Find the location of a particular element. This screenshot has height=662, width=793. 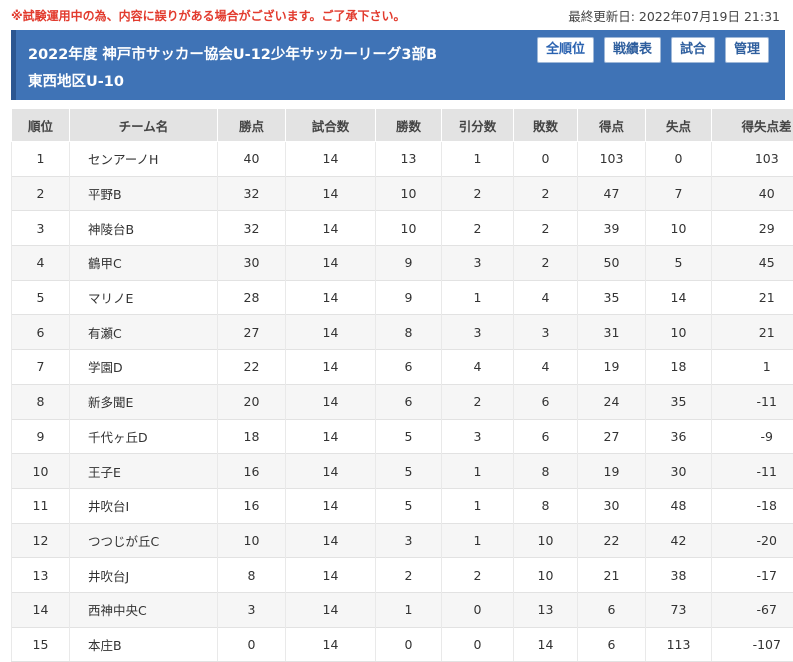

column-header-goals-for: 得点 is located at coordinates (612, 125).